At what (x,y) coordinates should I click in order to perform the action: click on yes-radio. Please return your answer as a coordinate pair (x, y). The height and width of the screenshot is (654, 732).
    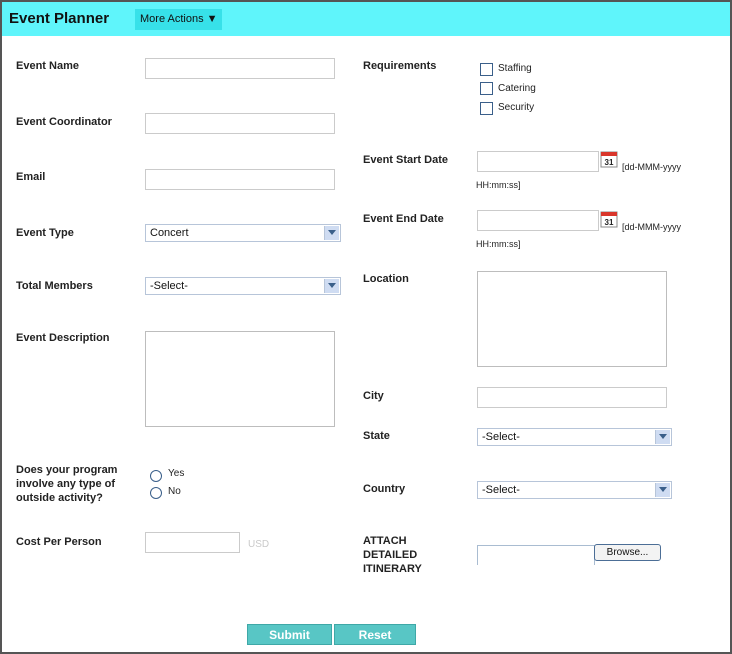
    Looking at the image, I should click on (156, 476).